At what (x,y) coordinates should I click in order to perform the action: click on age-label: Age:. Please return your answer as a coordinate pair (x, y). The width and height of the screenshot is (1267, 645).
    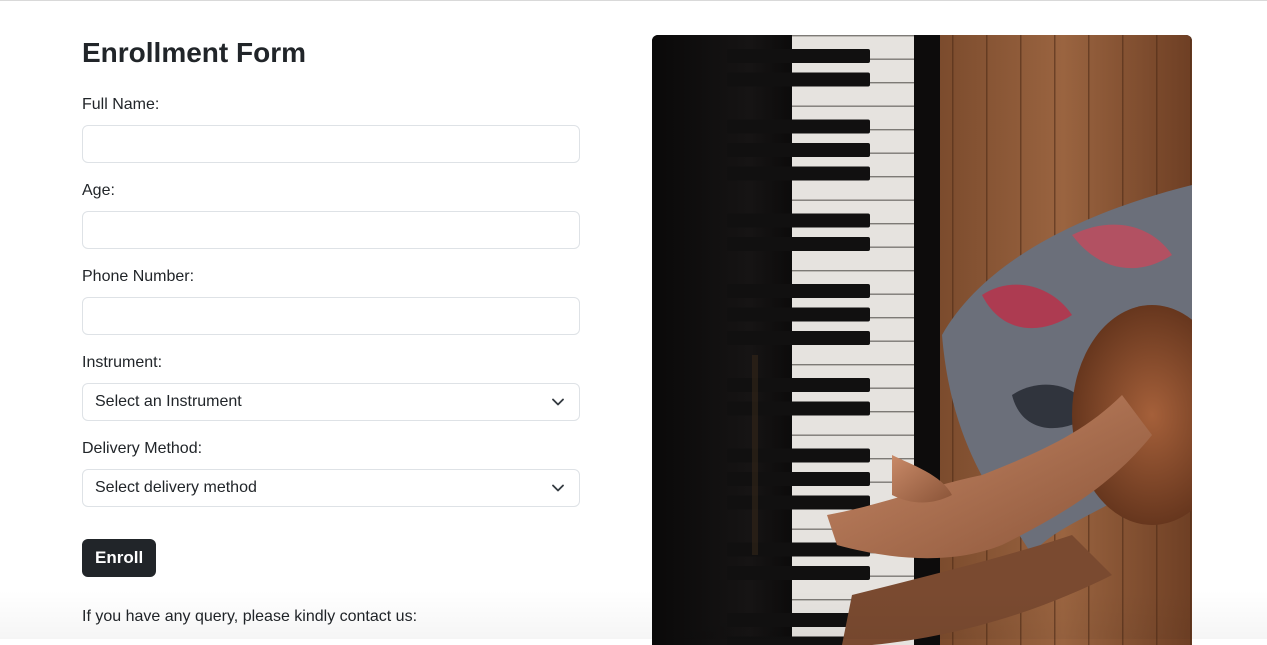
    Looking at the image, I should click on (98, 191).